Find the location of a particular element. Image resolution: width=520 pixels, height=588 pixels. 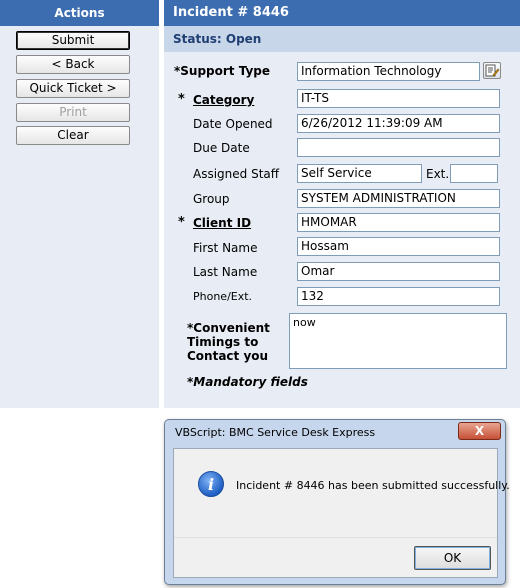

quick-ticket-button: Quick Ticket > is located at coordinates (73, 88).